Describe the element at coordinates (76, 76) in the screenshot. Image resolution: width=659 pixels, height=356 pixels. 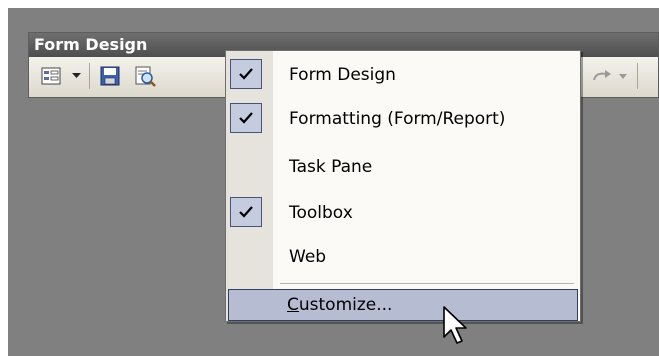
I see `view-dropdown-arrow-icon` at that location.